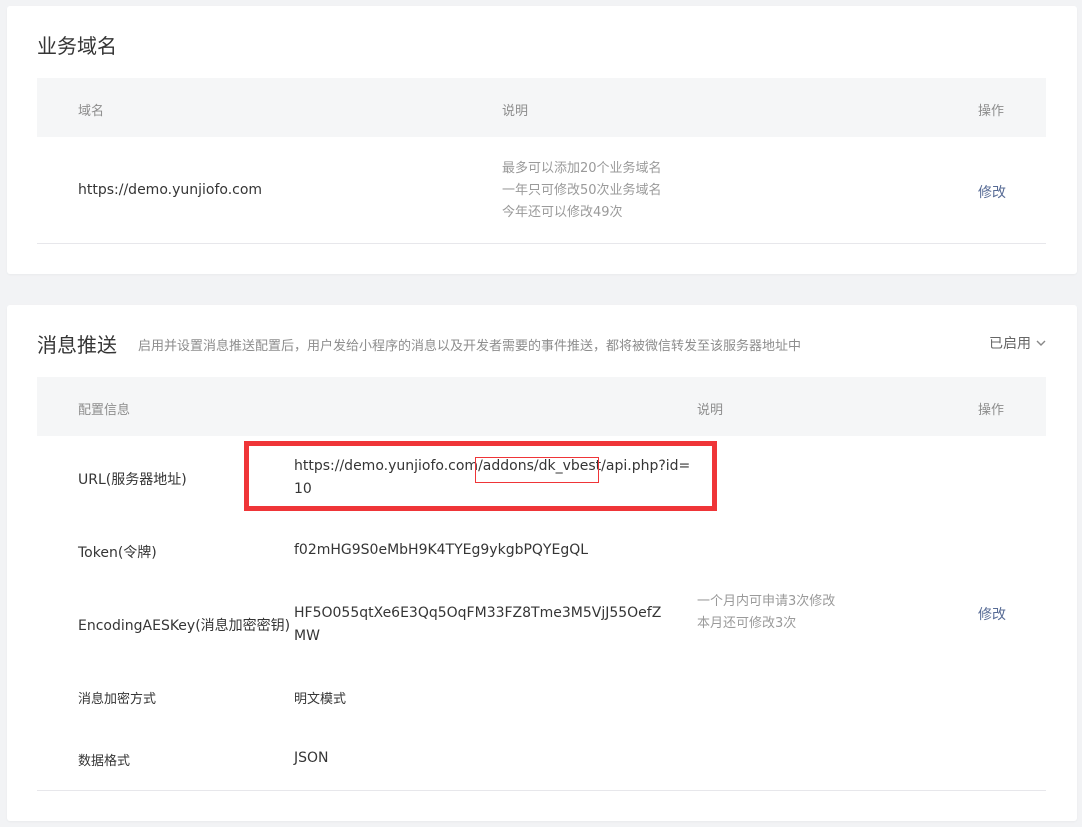 The width and height of the screenshot is (1082, 827). Describe the element at coordinates (132, 480) in the screenshot. I see `url-label: URL(服务器地址)` at that location.